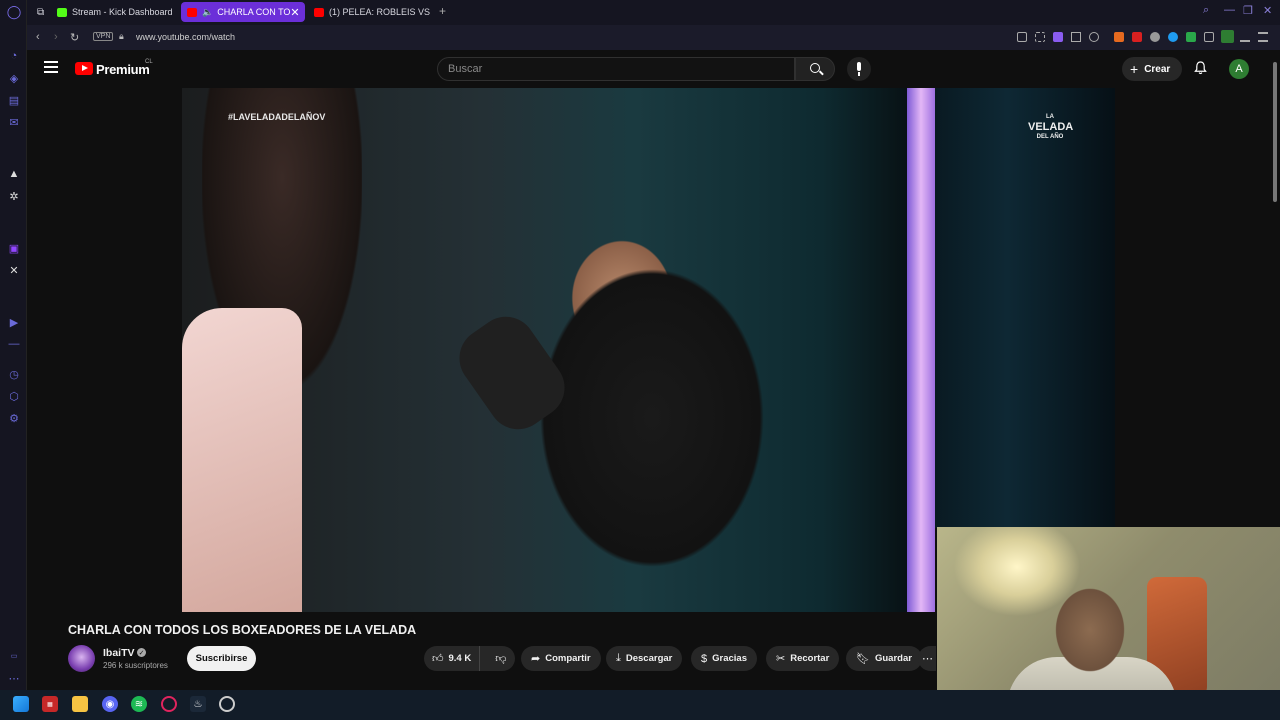  Describe the element at coordinates (1191, 37) in the screenshot. I see `extension-green-icon` at that location.